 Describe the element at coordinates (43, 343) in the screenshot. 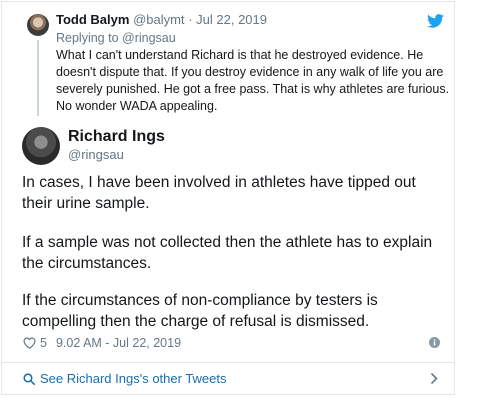

I see `like-count: 5` at that location.